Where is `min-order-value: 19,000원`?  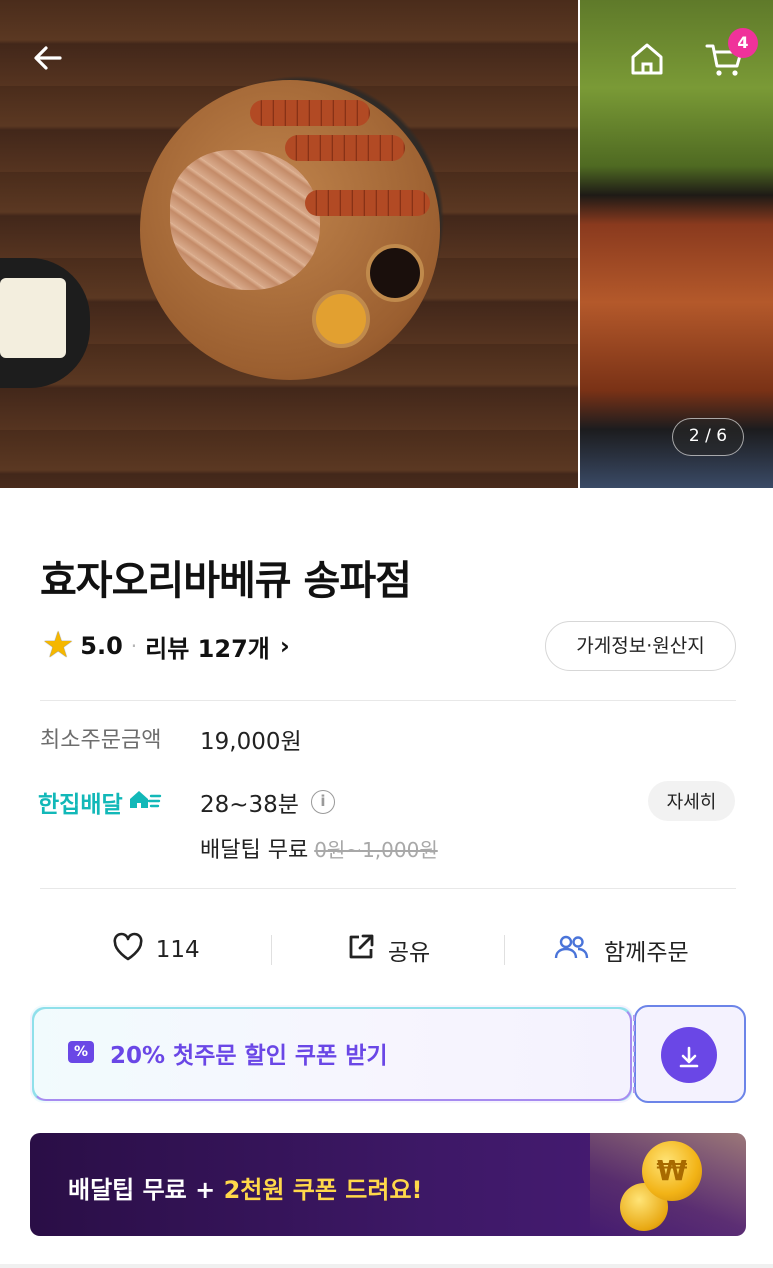
min-order-value: 19,000원 is located at coordinates (251, 742).